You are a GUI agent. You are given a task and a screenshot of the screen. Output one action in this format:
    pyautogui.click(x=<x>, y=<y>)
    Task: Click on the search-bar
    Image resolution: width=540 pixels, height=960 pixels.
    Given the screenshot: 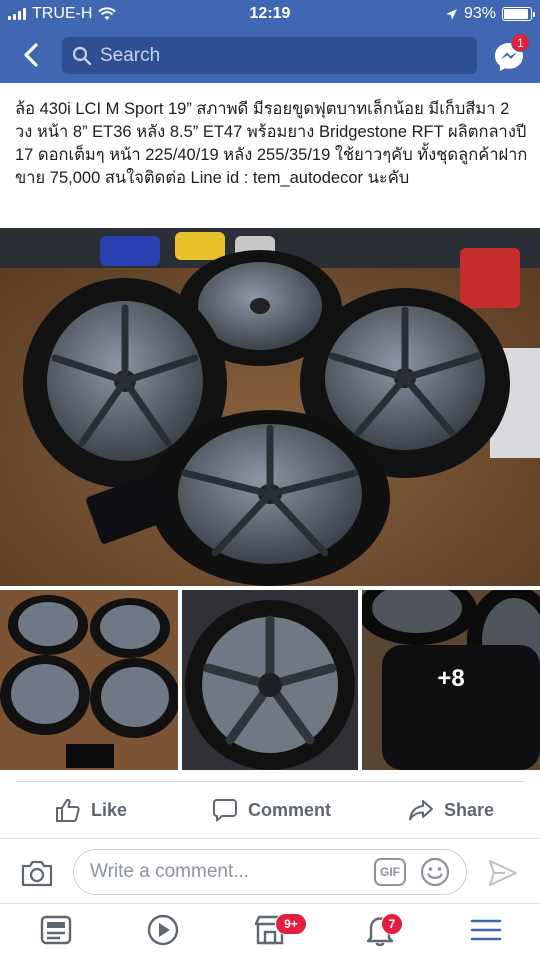 What is the action you would take?
    pyautogui.click(x=269, y=55)
    